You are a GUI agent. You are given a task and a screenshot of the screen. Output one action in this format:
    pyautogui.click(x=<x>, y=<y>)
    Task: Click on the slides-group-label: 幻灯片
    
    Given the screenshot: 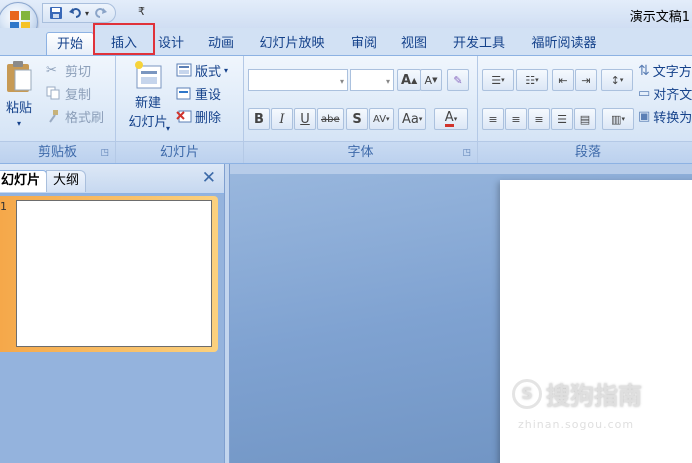 What is the action you would take?
    pyautogui.click(x=179, y=152)
    